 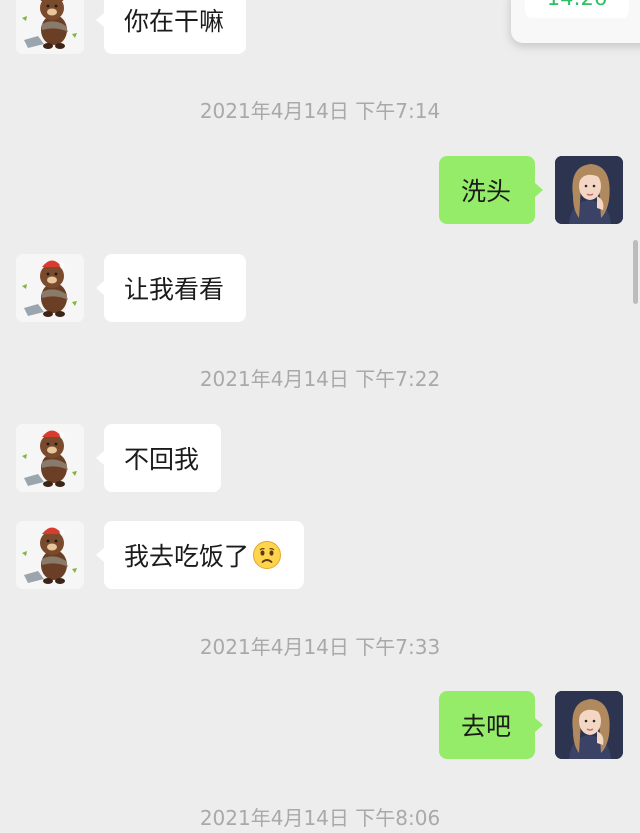 What do you see at coordinates (320, 818) in the screenshot?
I see `timestamp: 2021年4月14日 下午8:06` at bounding box center [320, 818].